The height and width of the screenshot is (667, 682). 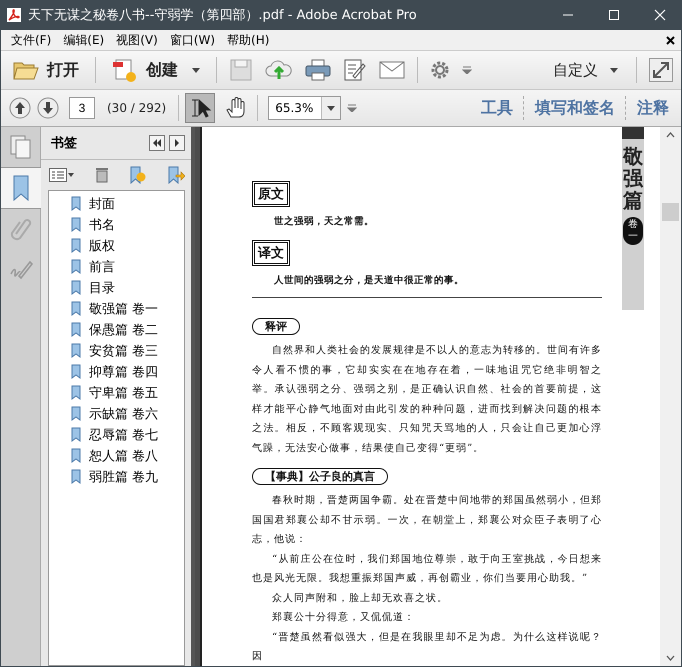 What do you see at coordinates (125, 70) in the screenshot?
I see `new-document-icon` at bounding box center [125, 70].